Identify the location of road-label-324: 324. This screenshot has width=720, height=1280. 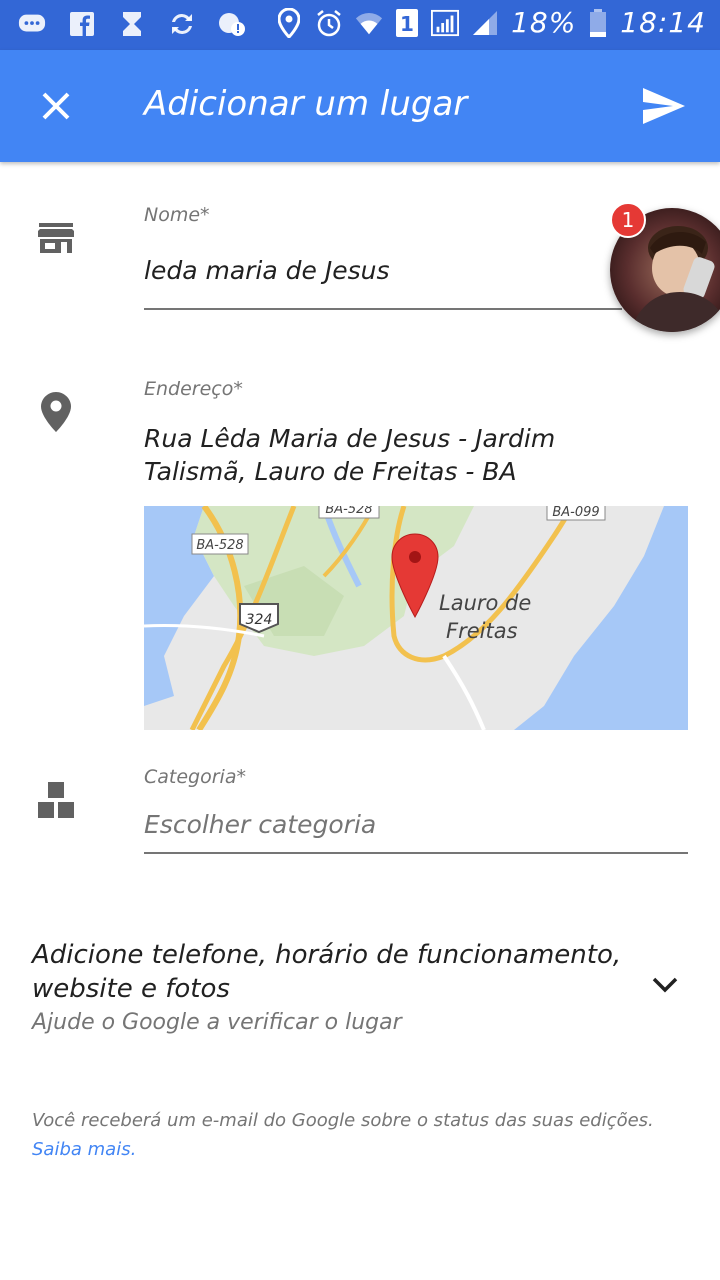
(259, 618).